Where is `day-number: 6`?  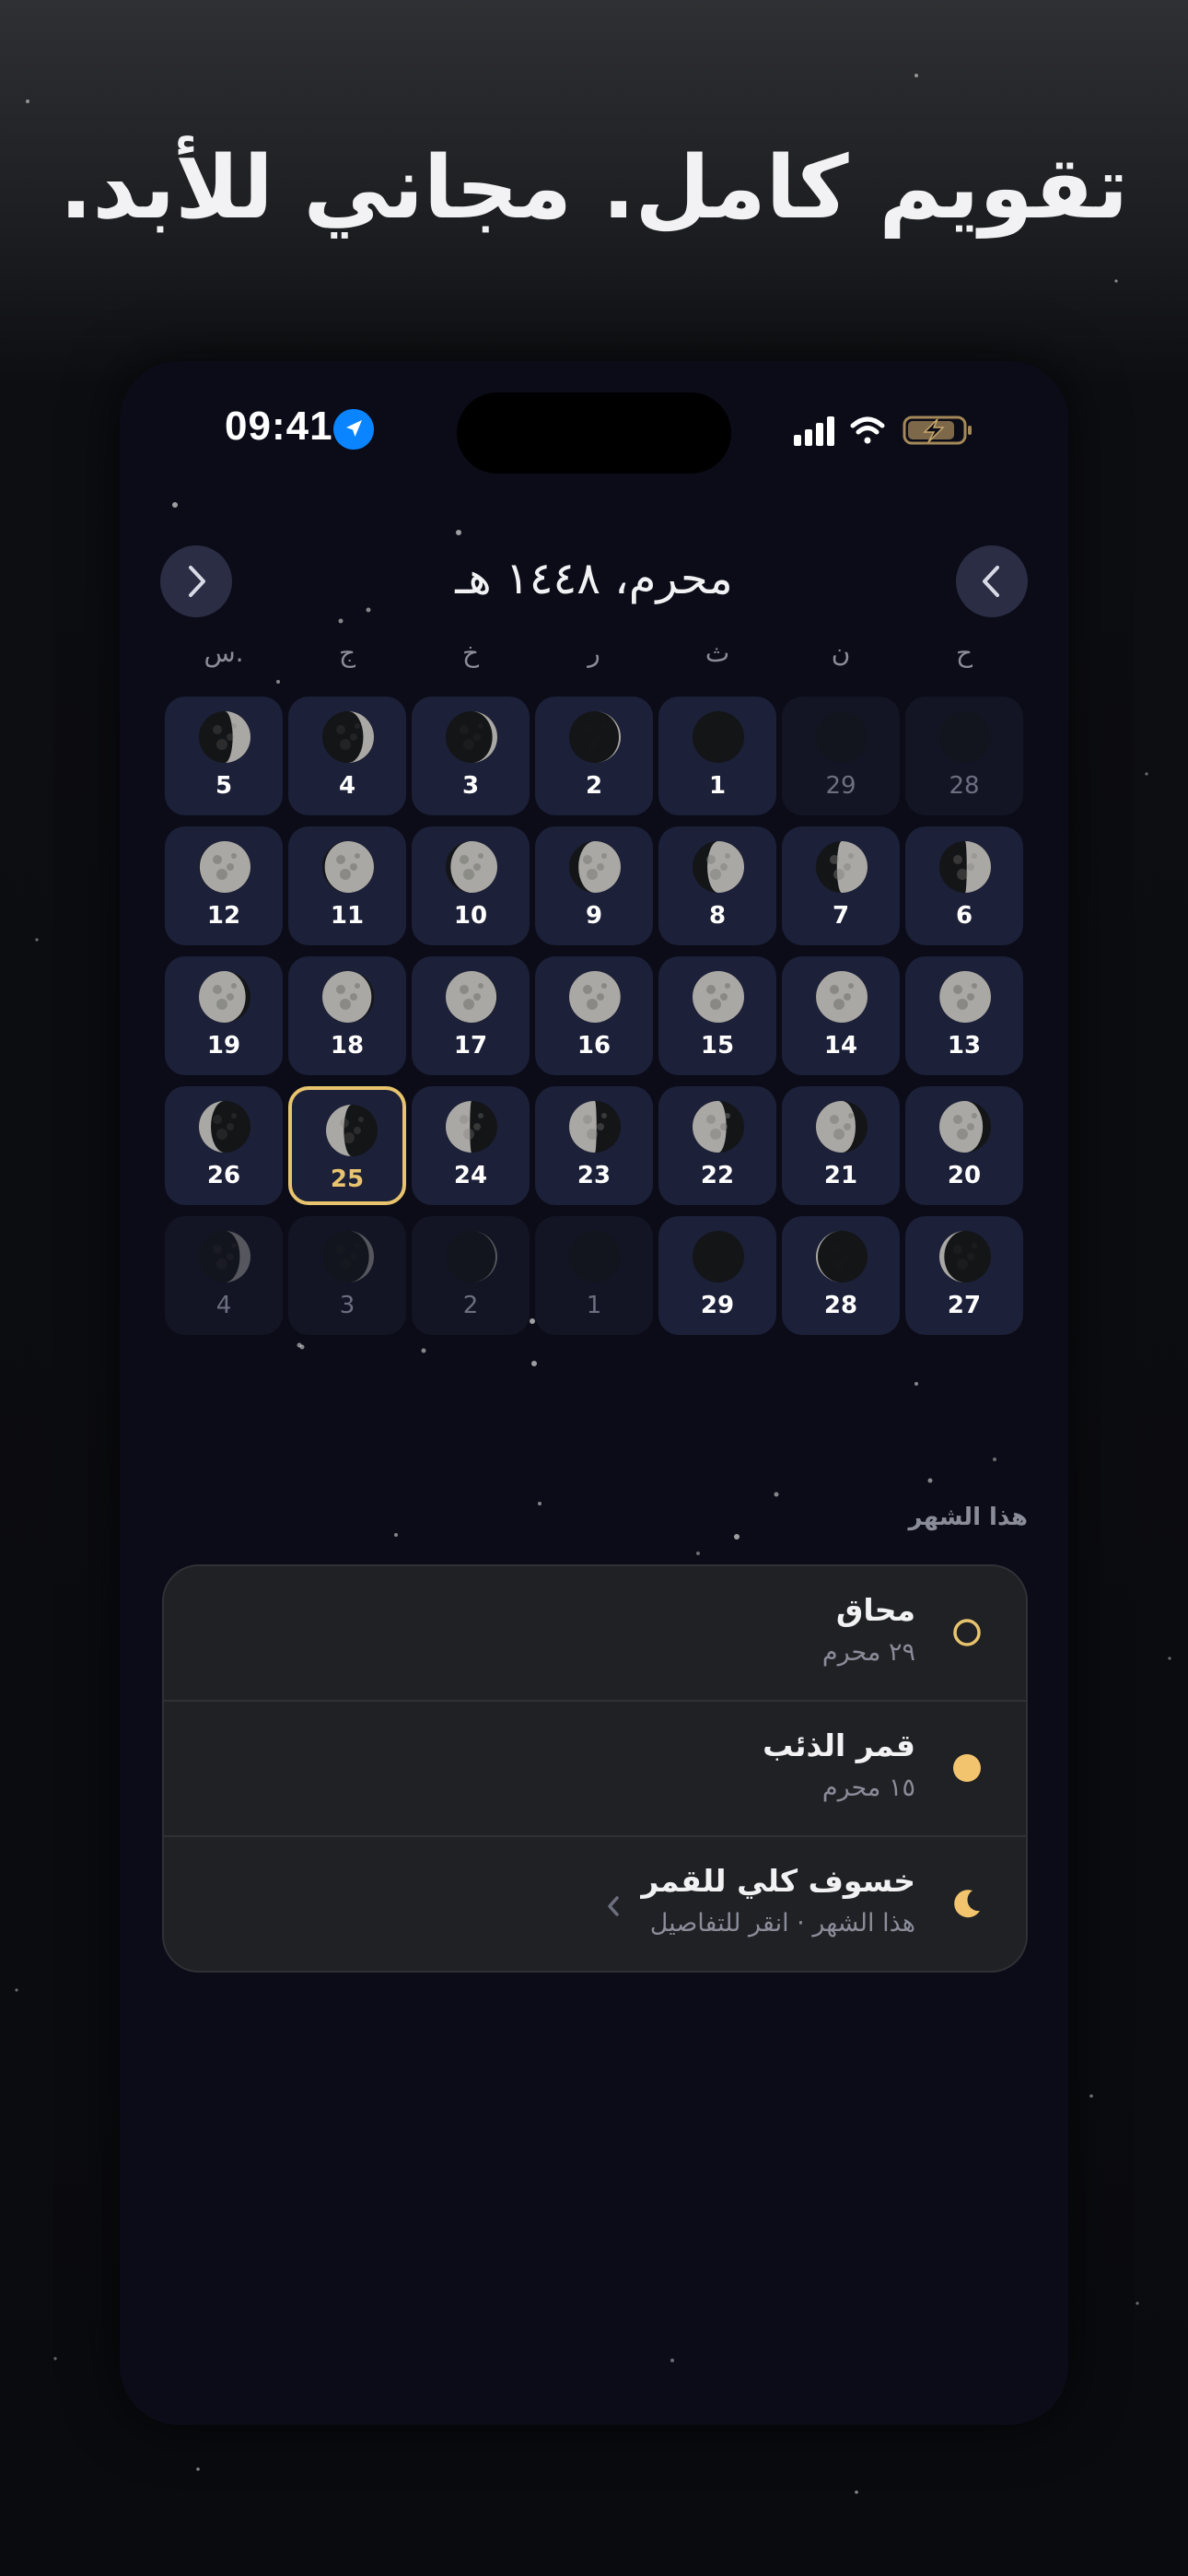
day-number: 6 is located at coordinates (964, 916).